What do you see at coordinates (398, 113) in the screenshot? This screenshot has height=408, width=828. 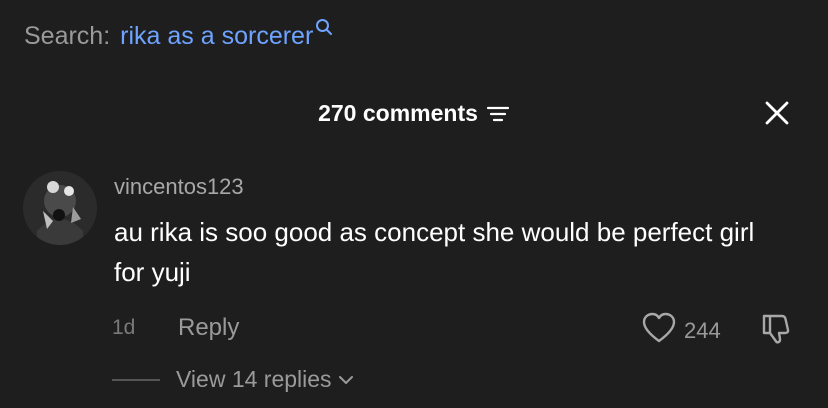 I see `comments-count: 270 comments` at bounding box center [398, 113].